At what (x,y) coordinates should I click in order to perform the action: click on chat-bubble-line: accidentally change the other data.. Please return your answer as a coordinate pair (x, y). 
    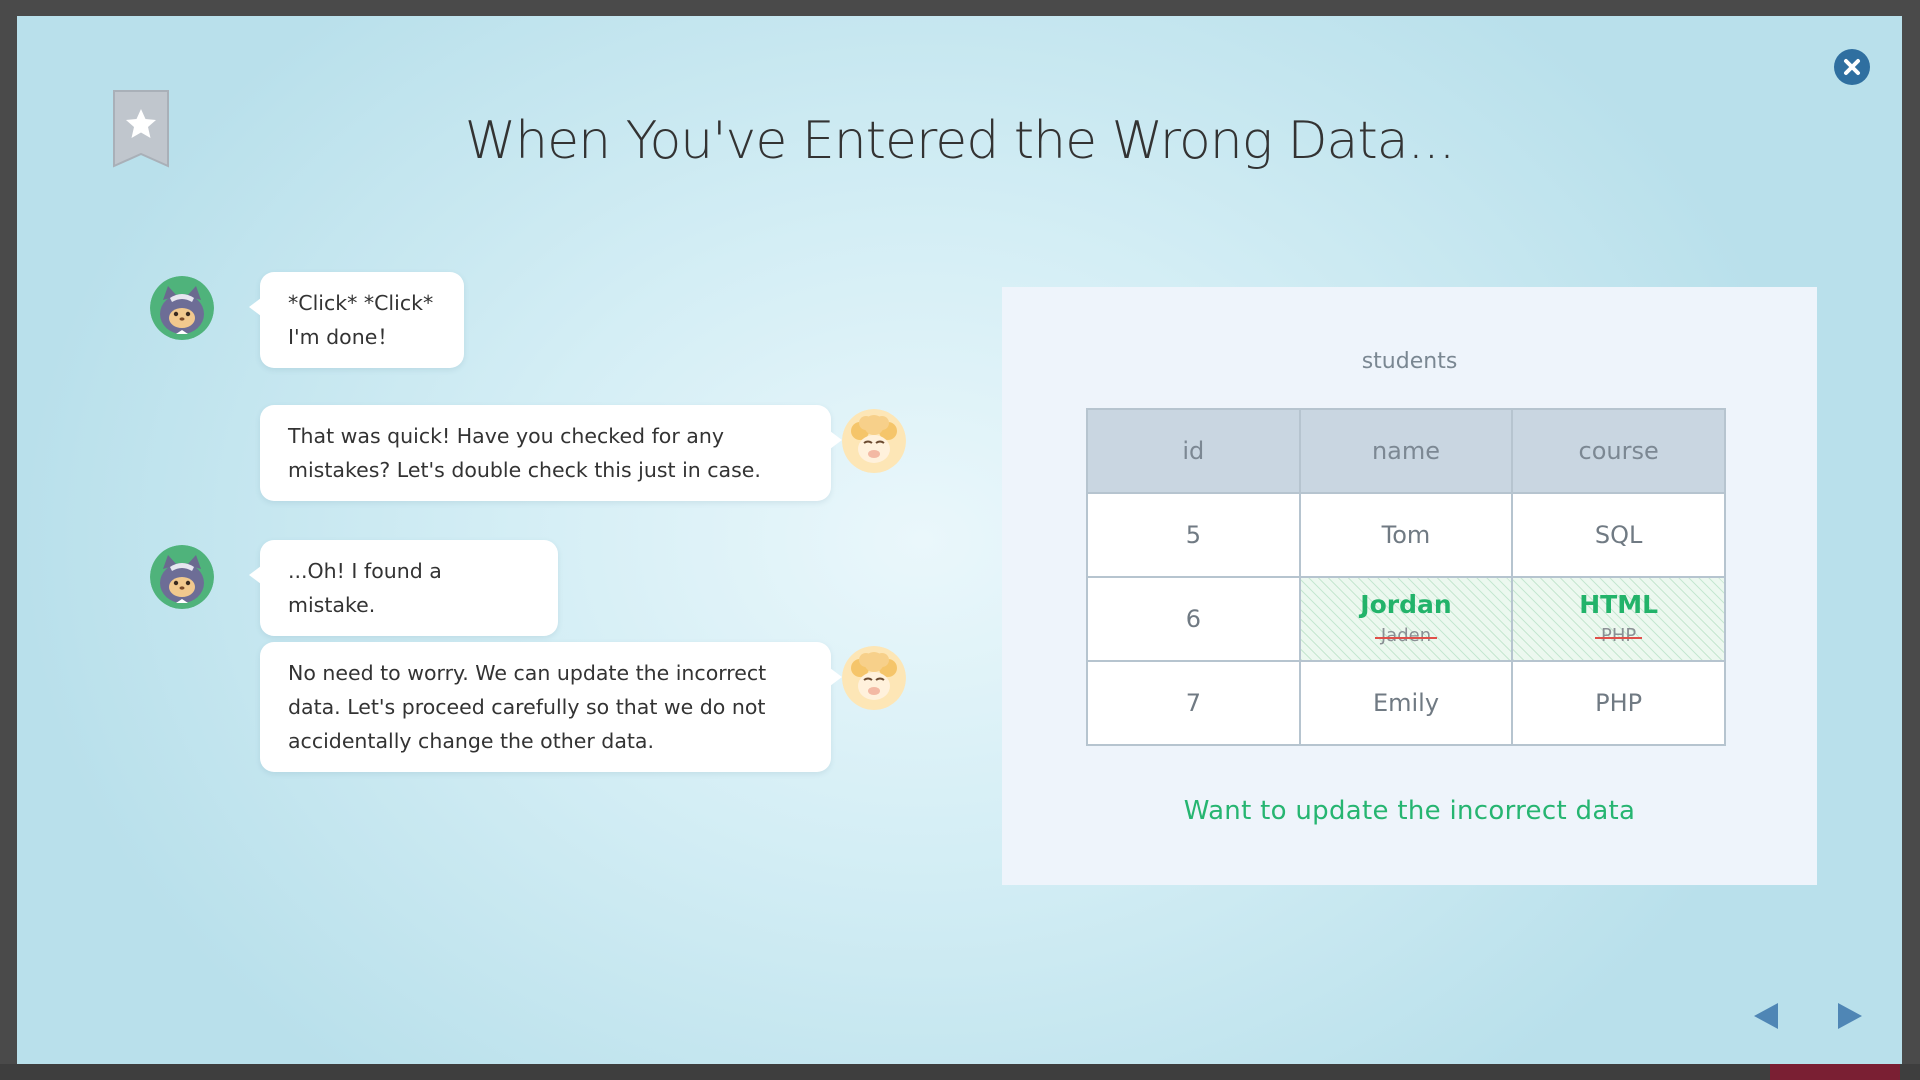
    Looking at the image, I should click on (471, 741).